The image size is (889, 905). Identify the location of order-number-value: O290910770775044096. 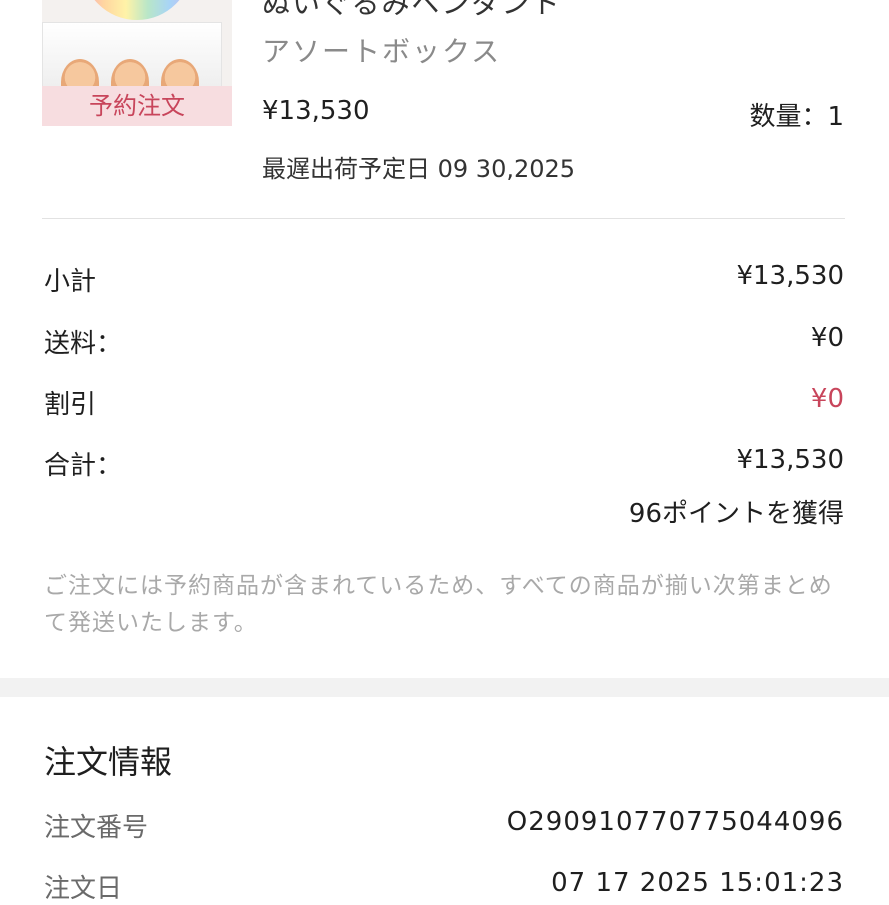
(675, 822).